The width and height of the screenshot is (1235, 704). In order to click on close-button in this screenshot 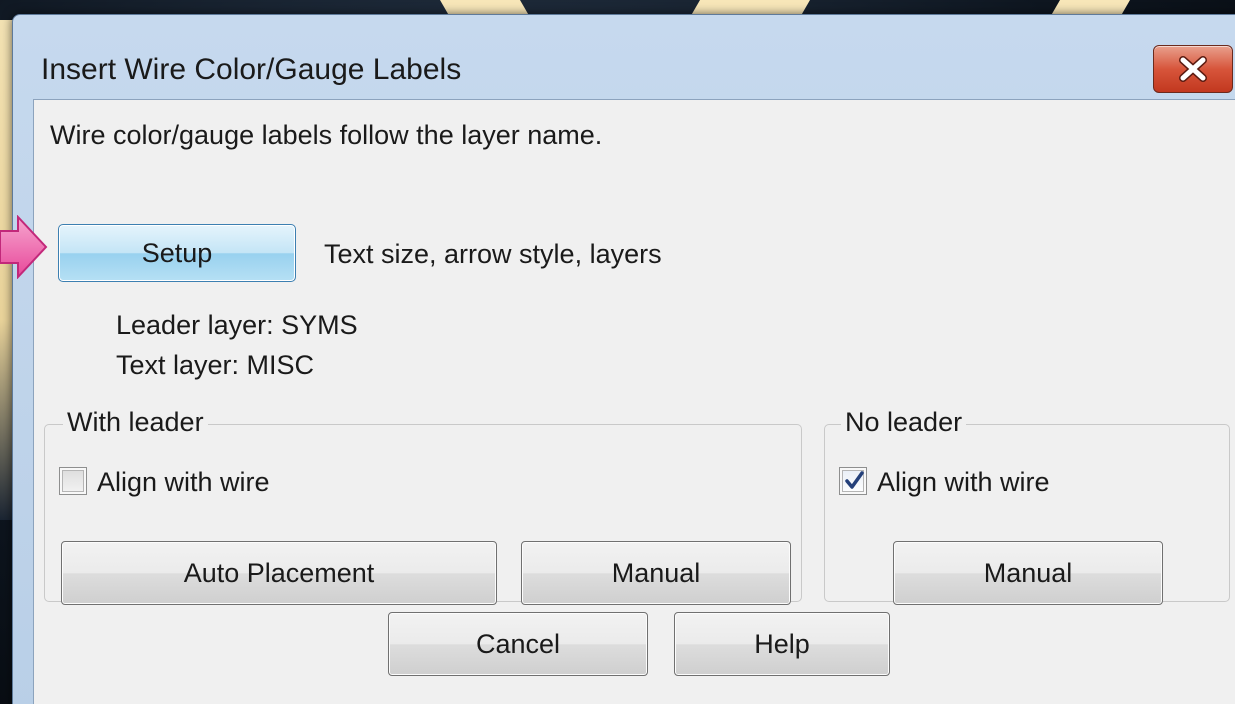, I will do `click(1193, 69)`.